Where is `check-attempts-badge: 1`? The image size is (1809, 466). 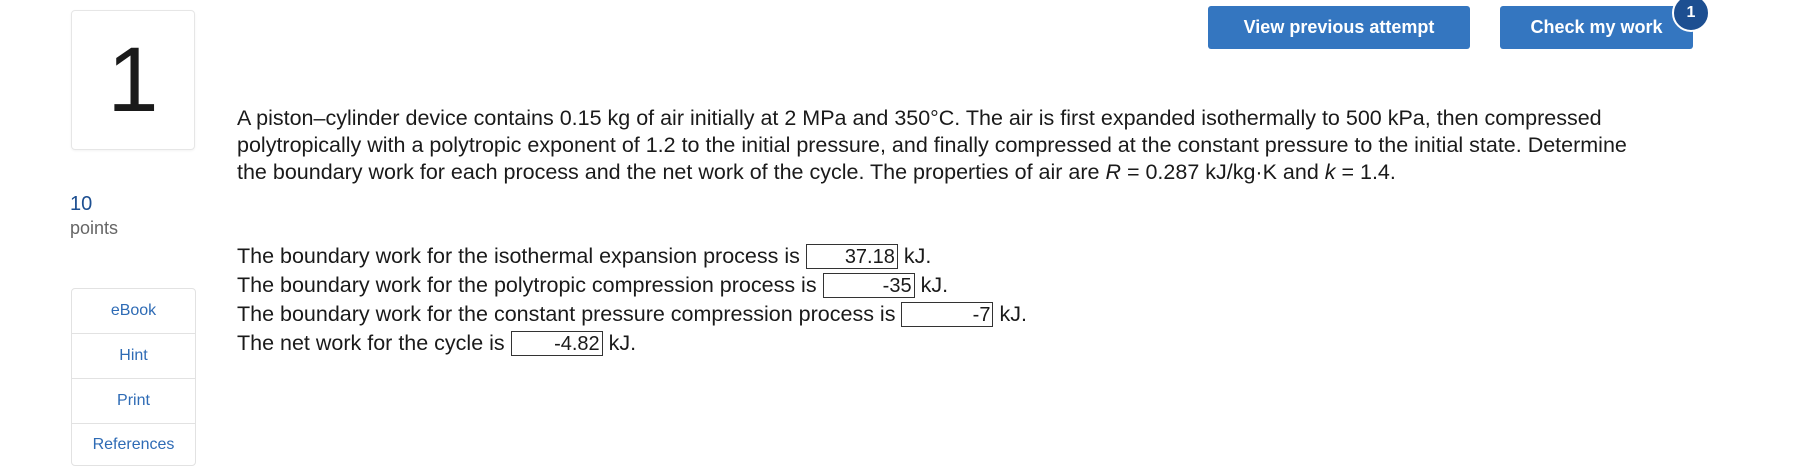 check-attempts-badge: 1 is located at coordinates (1691, 16).